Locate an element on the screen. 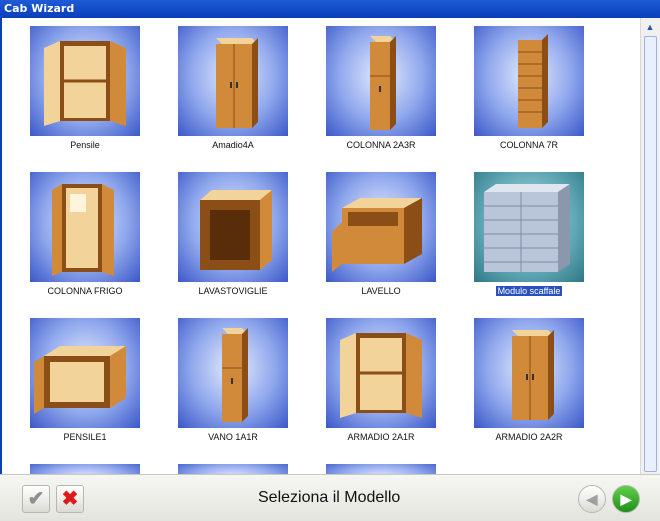  window-title: Cab Wizard is located at coordinates (39, 8).